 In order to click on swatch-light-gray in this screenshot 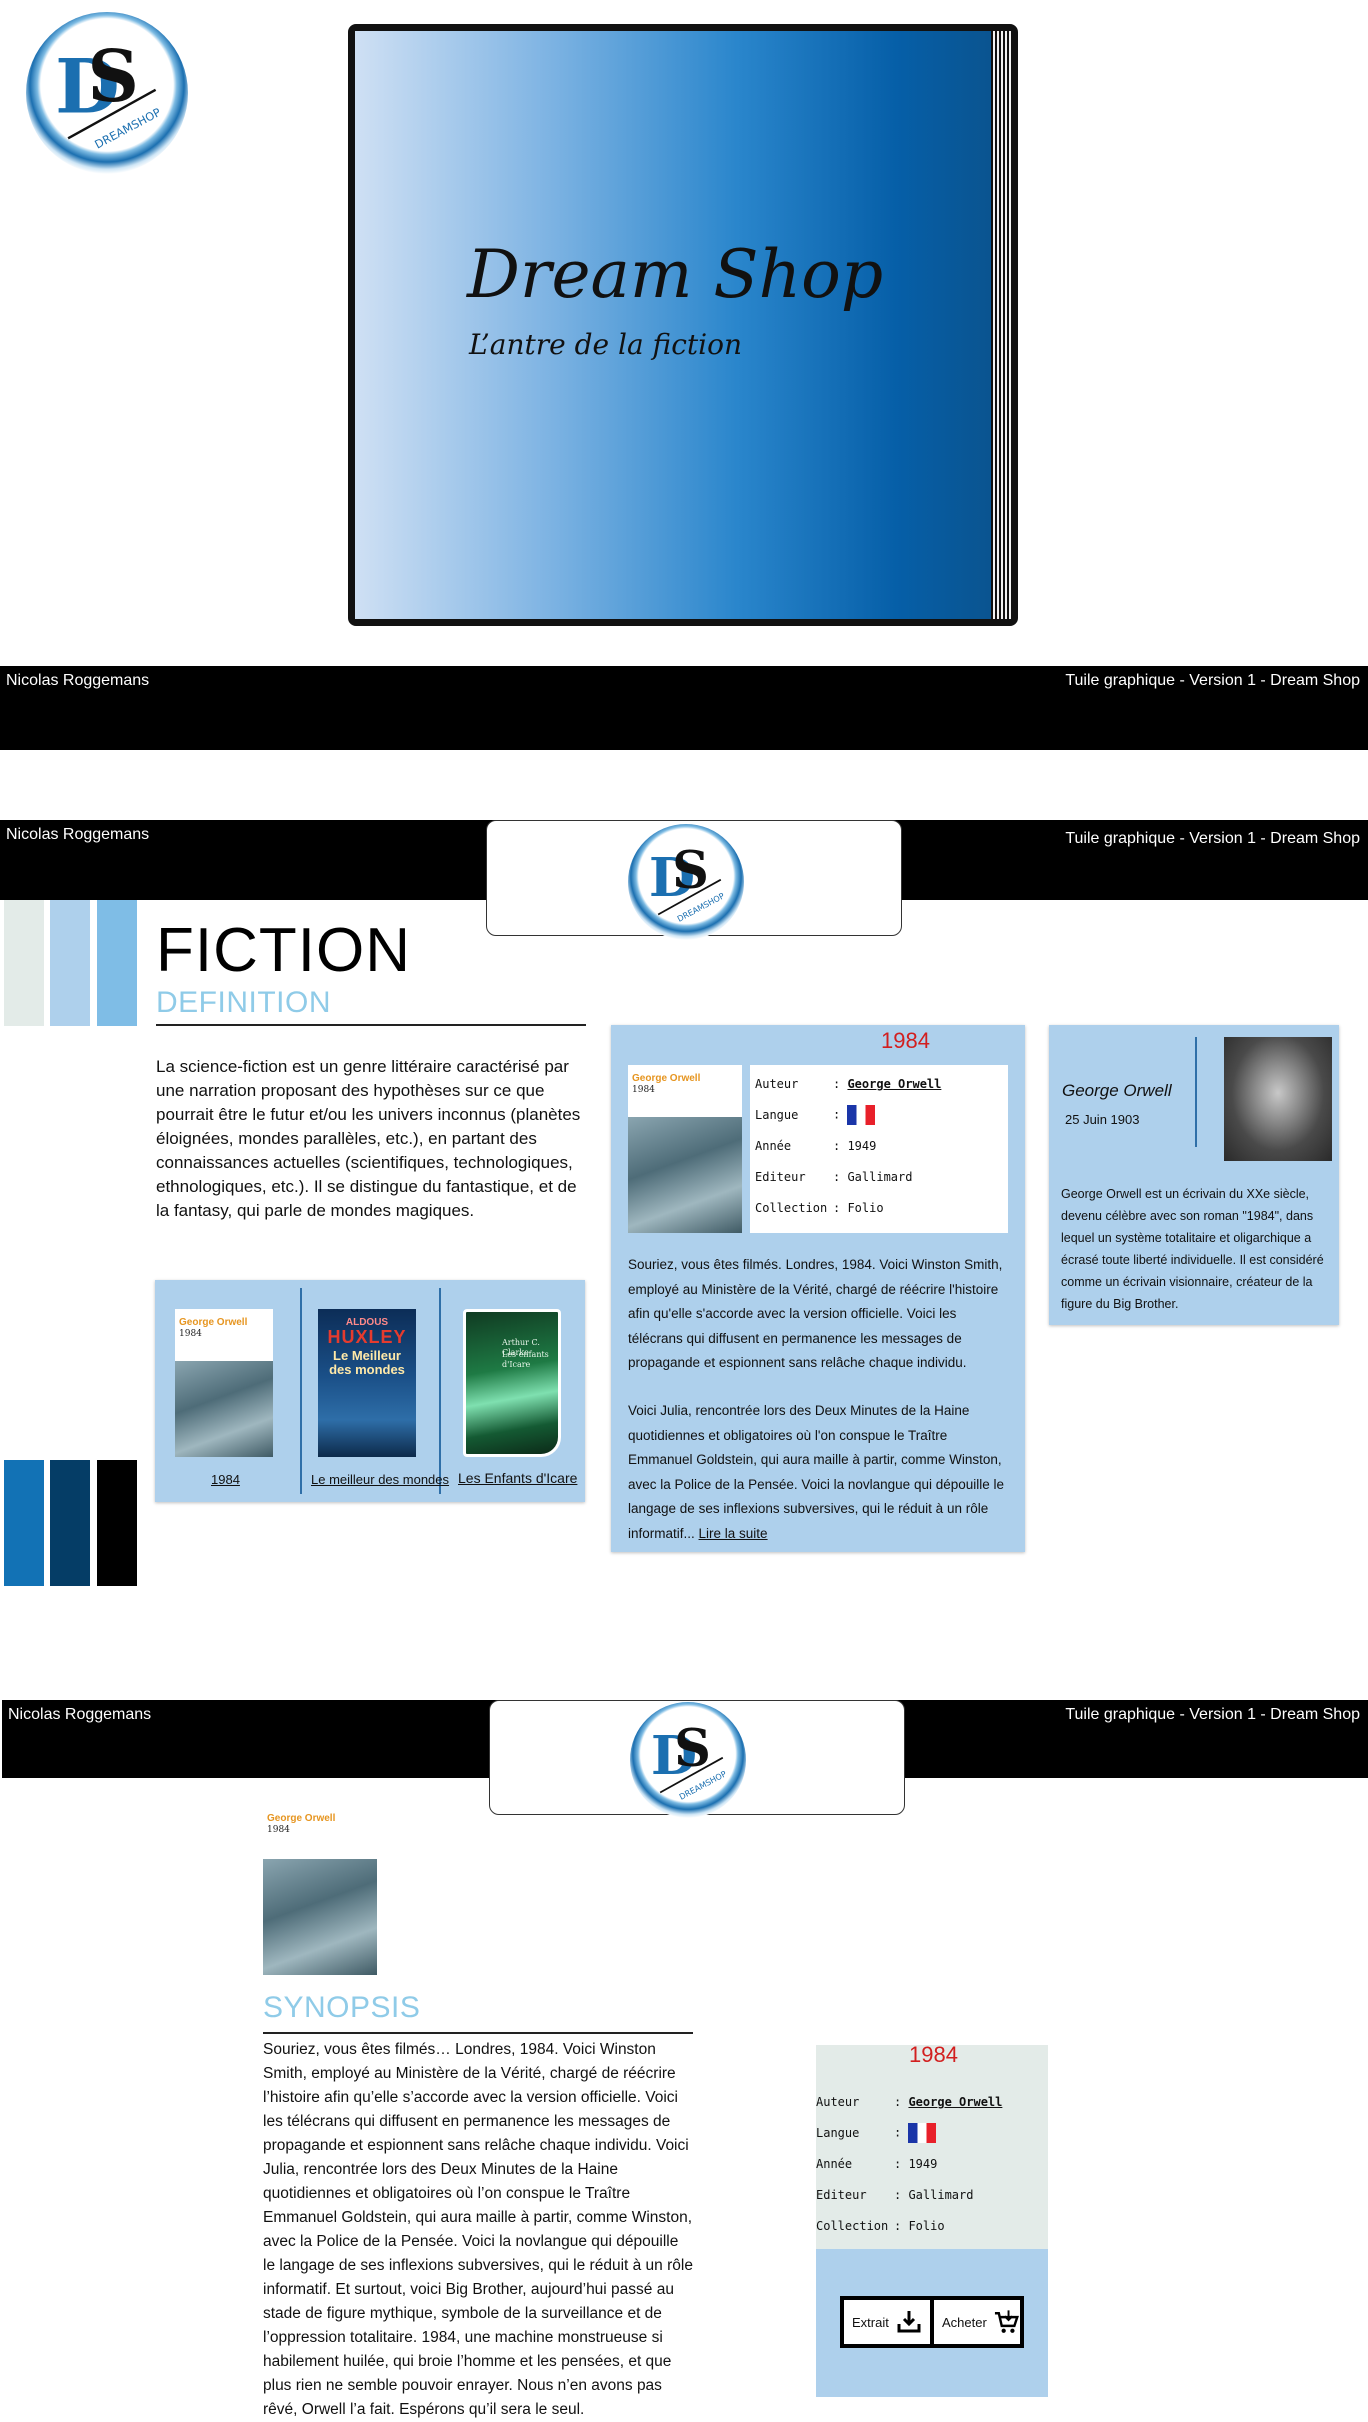, I will do `click(24, 963)`.